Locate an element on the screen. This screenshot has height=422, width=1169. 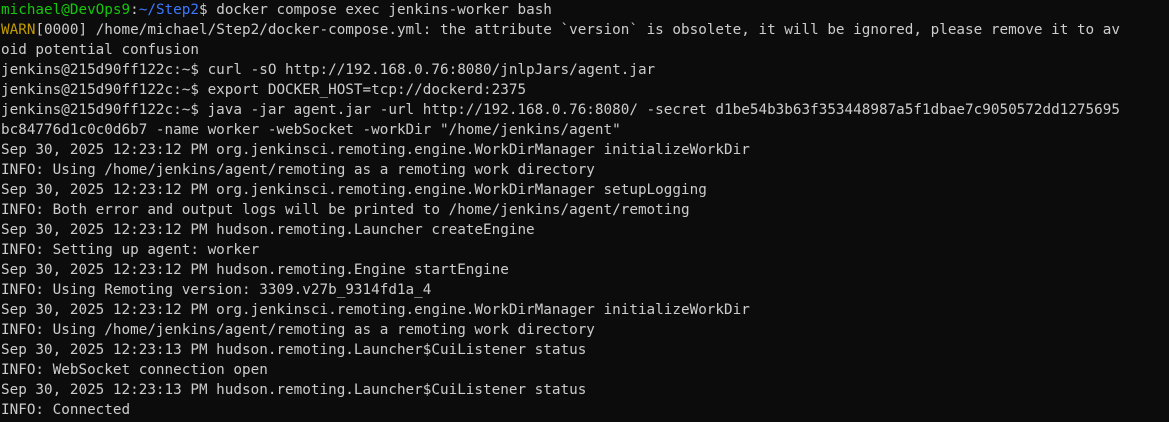
terminal-line-warning-continued: oid potential confusion is located at coordinates (100, 50).